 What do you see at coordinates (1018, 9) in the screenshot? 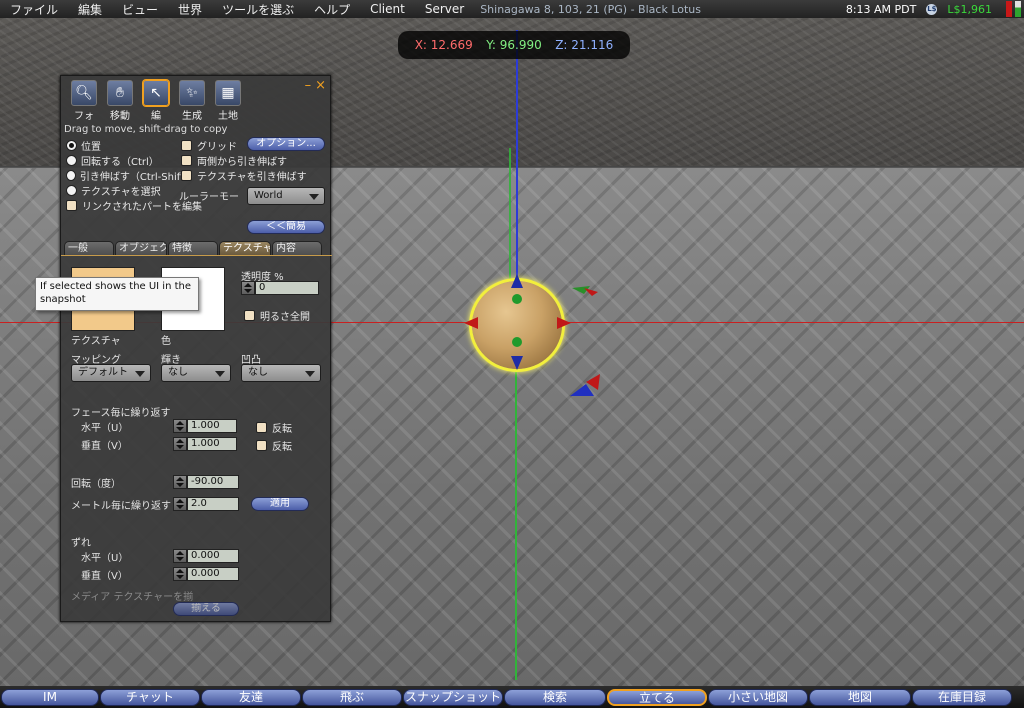
I see `packet-loss-meter-icon` at bounding box center [1018, 9].